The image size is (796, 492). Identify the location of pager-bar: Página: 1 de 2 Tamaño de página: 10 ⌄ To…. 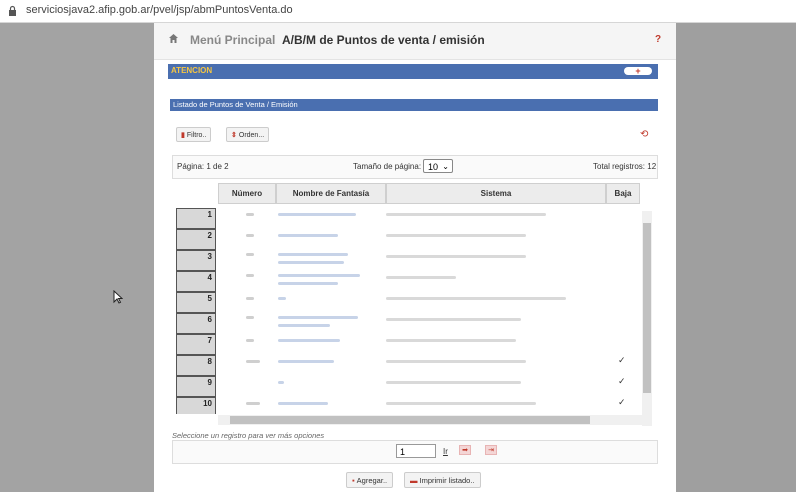
(415, 167).